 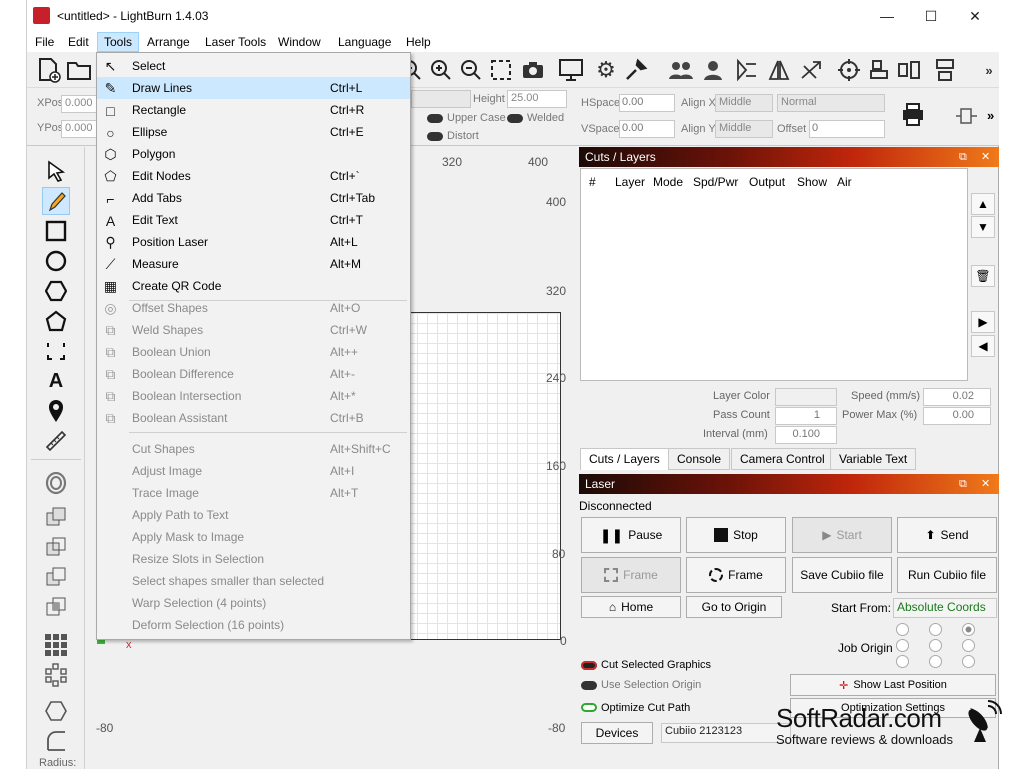 I want to click on monitor-icon, so click(x=571, y=70).